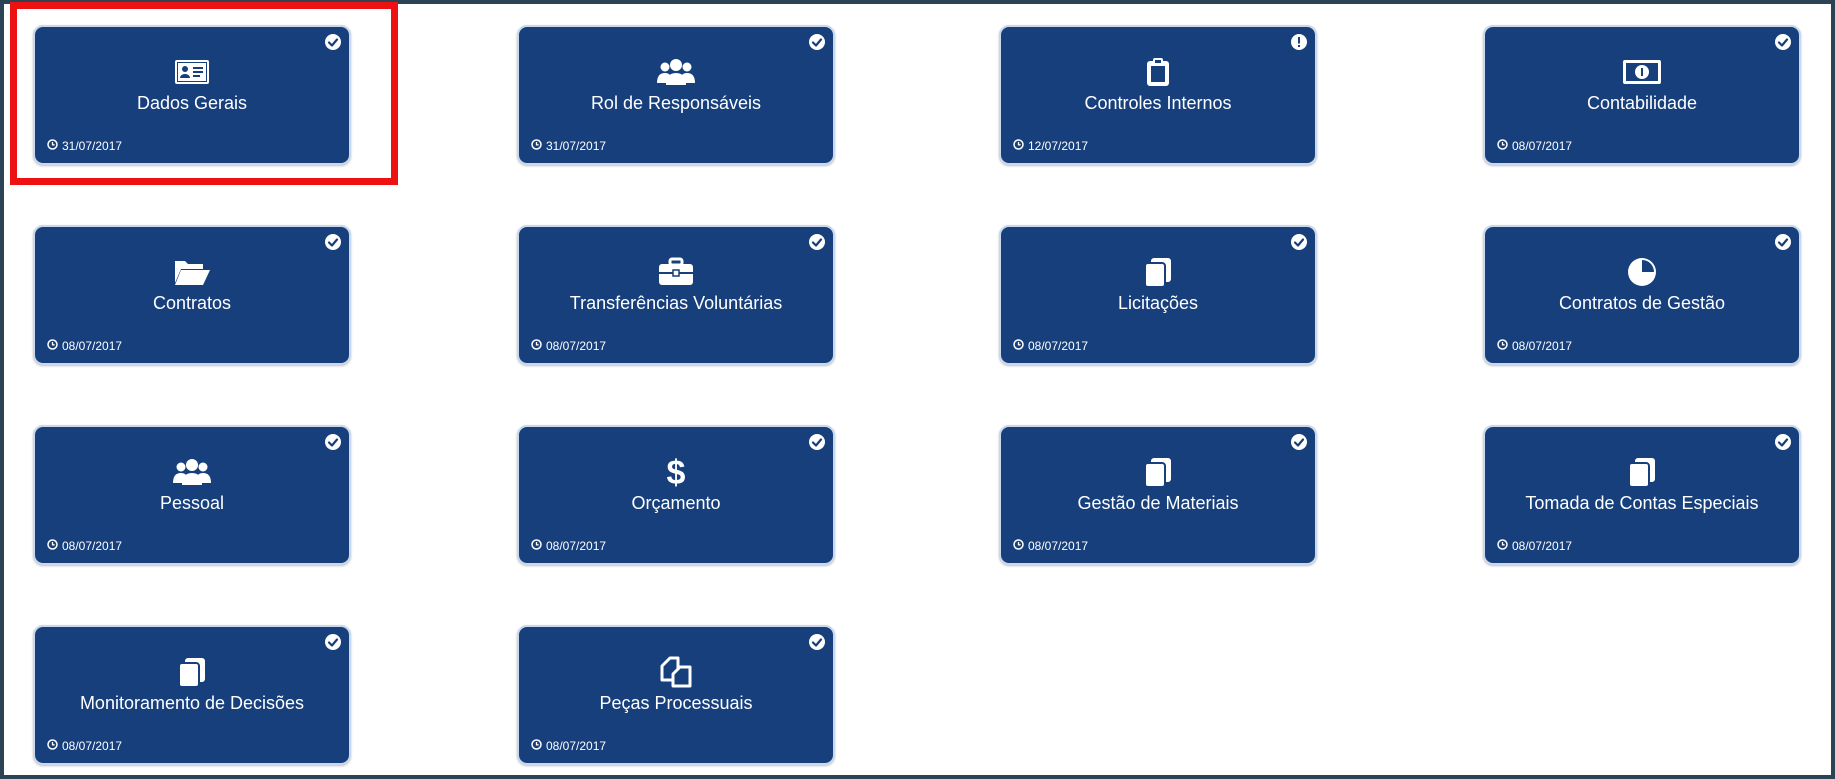 The height and width of the screenshot is (779, 1835). What do you see at coordinates (1158, 72) in the screenshot?
I see `clipboard-icon` at bounding box center [1158, 72].